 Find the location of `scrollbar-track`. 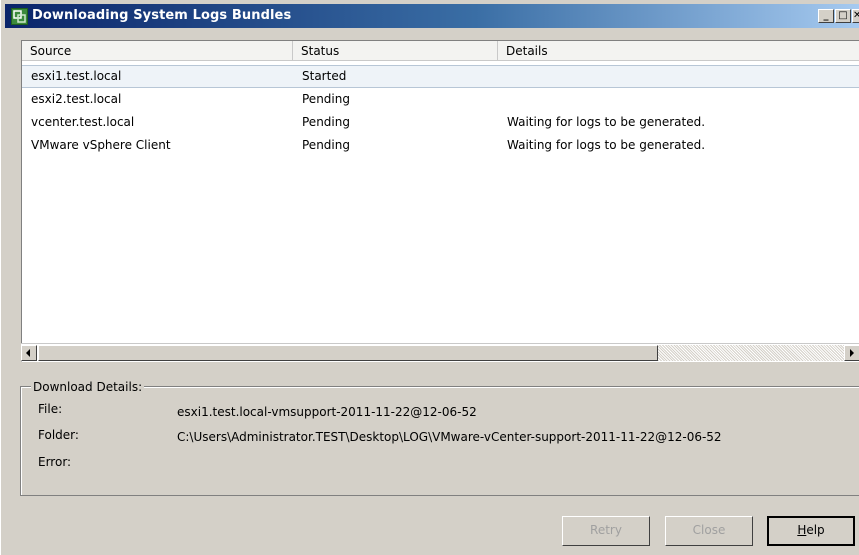

scrollbar-track is located at coordinates (751, 353).